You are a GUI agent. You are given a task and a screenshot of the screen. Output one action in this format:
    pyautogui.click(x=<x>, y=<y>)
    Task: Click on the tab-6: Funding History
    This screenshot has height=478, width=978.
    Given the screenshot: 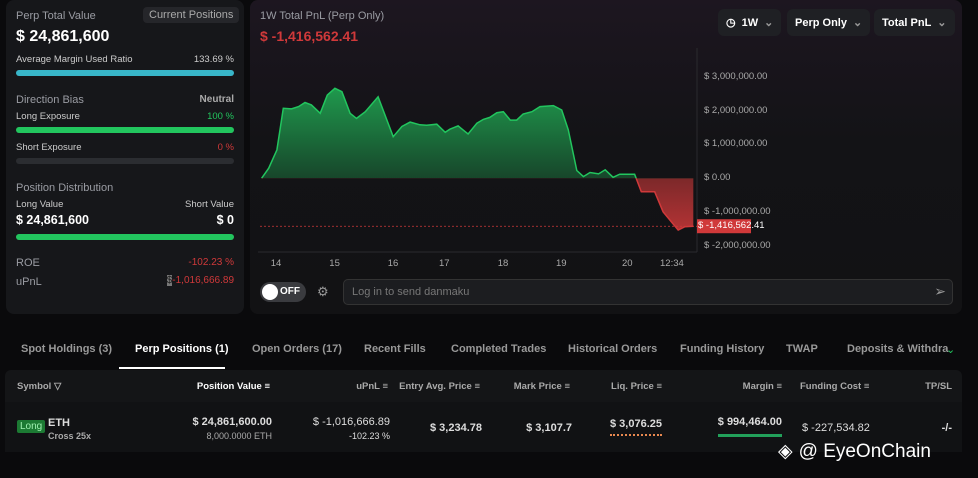 What is the action you would take?
    pyautogui.click(x=722, y=349)
    